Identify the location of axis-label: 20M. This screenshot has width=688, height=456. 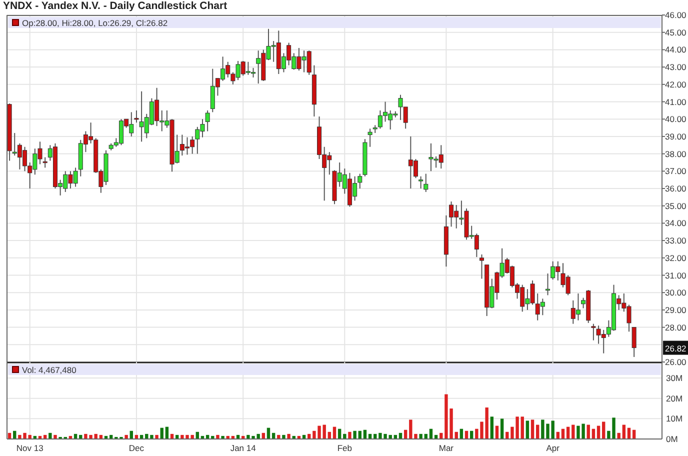
(674, 398).